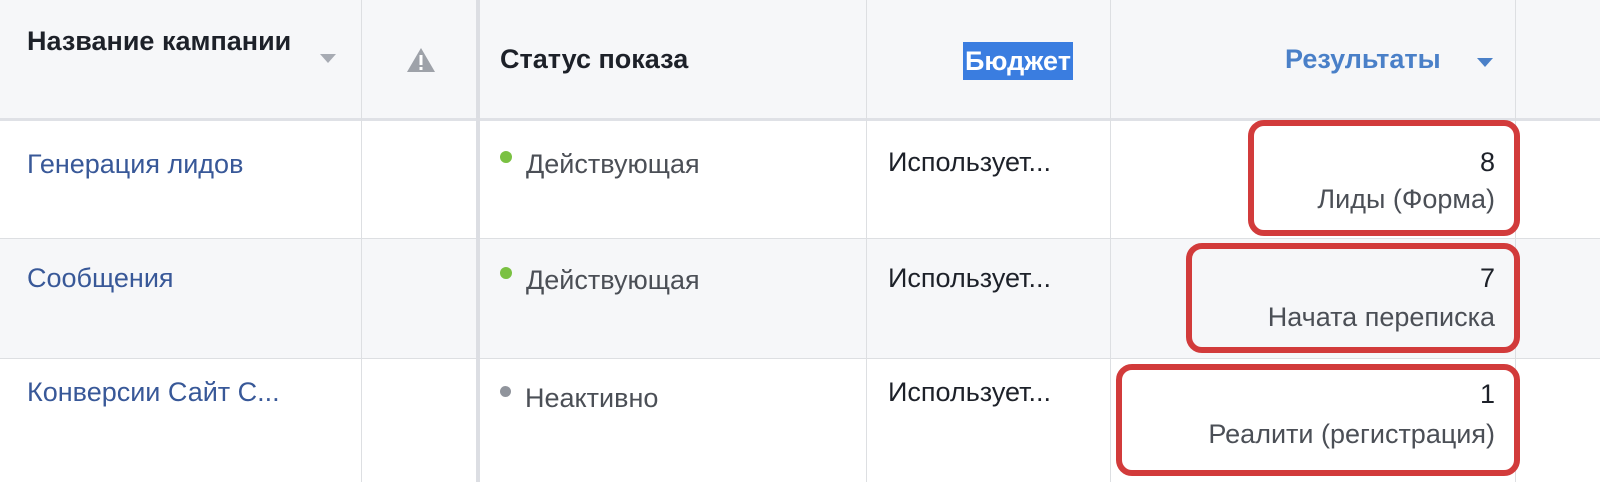 This screenshot has height=482, width=1600. I want to click on column-header-budget: Бюджет, so click(1018, 61).